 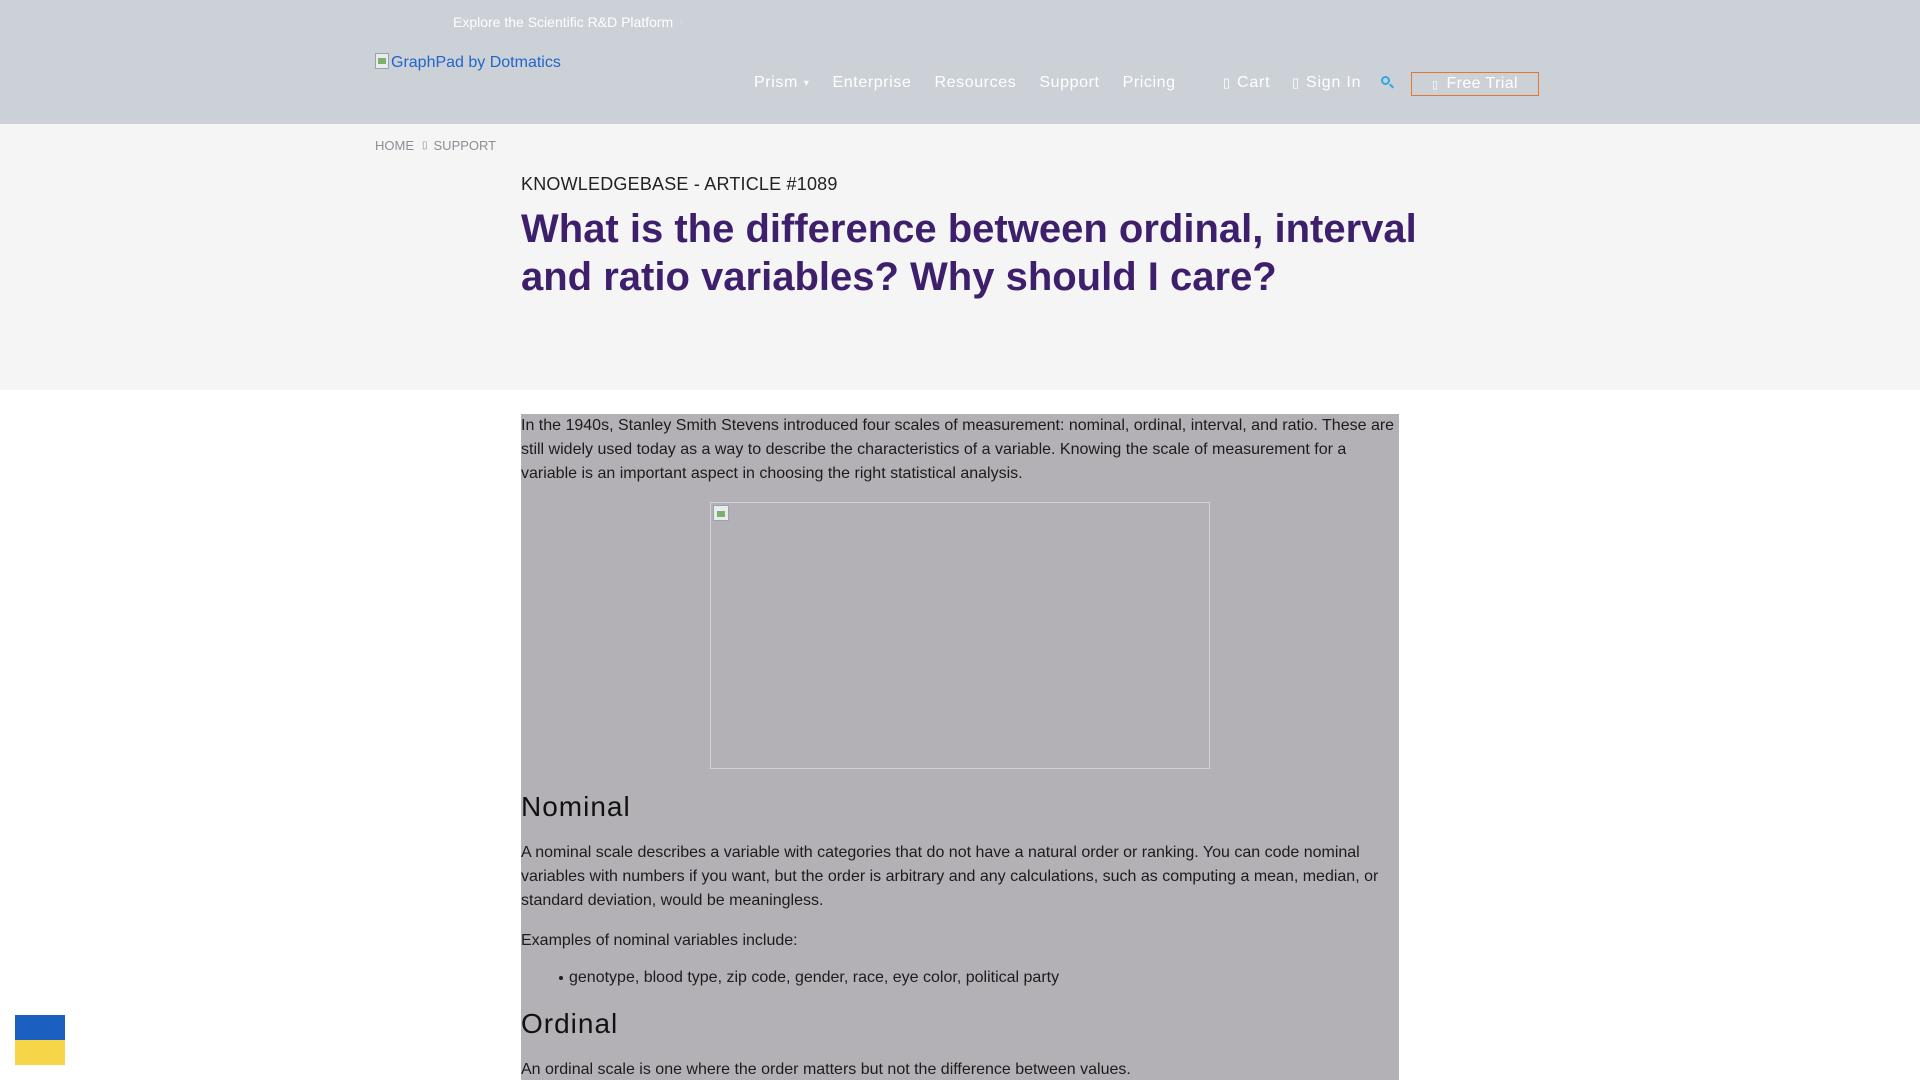 I want to click on free-trial-button: ▯ Free Trial, so click(x=1475, y=84).